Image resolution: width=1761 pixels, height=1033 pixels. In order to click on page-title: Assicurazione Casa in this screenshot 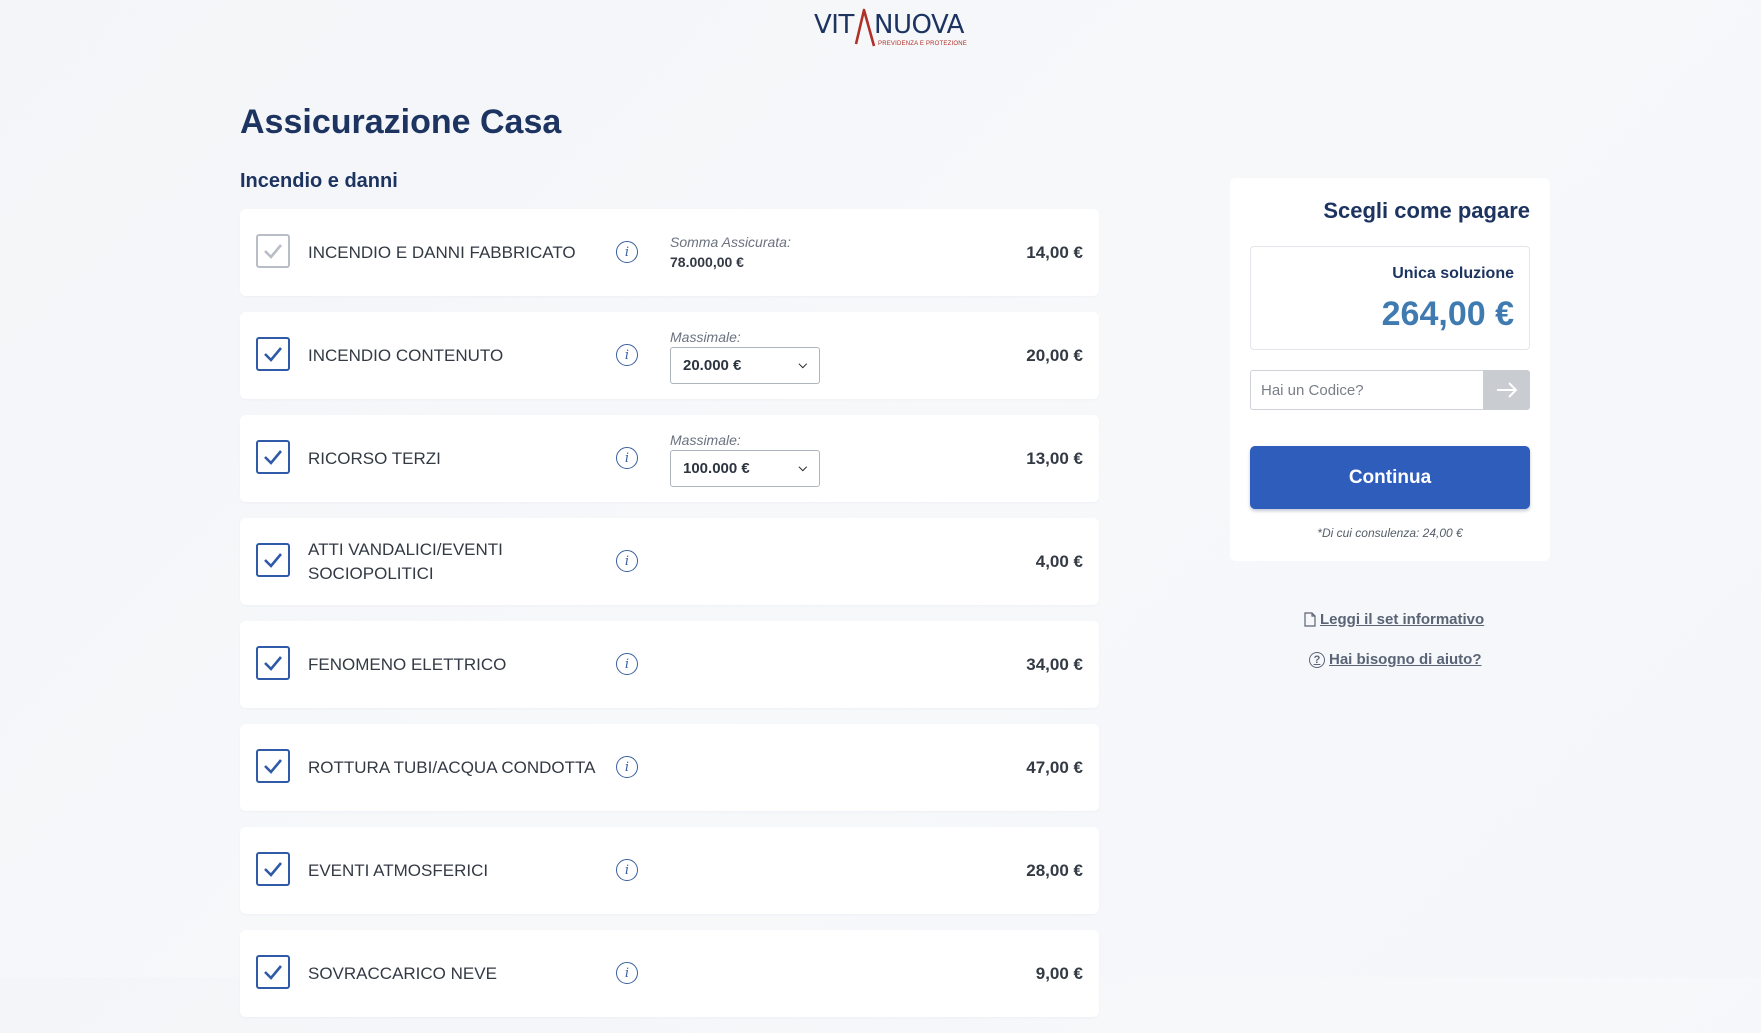, I will do `click(401, 122)`.